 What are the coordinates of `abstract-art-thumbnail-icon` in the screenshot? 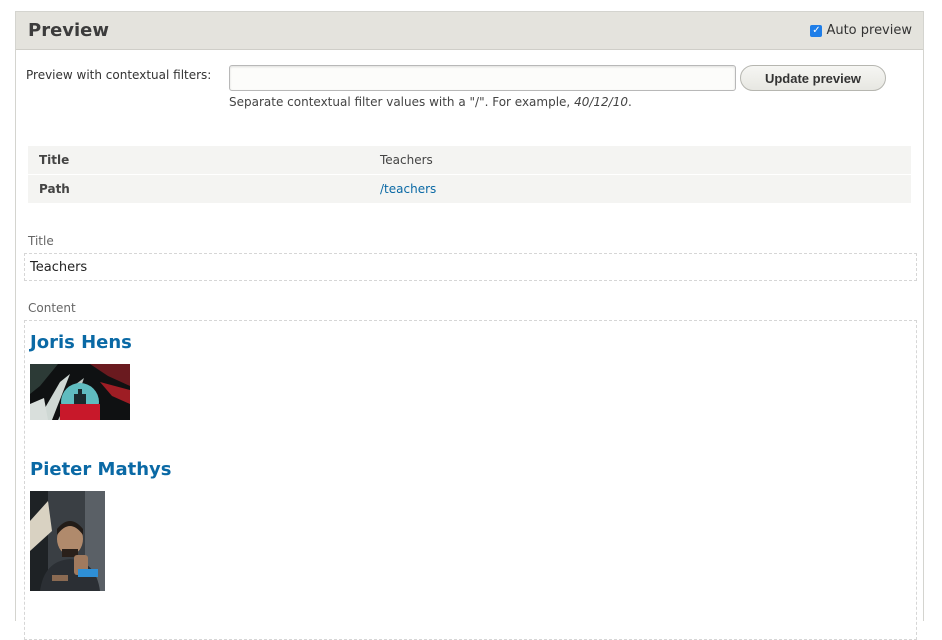 It's located at (80, 392).